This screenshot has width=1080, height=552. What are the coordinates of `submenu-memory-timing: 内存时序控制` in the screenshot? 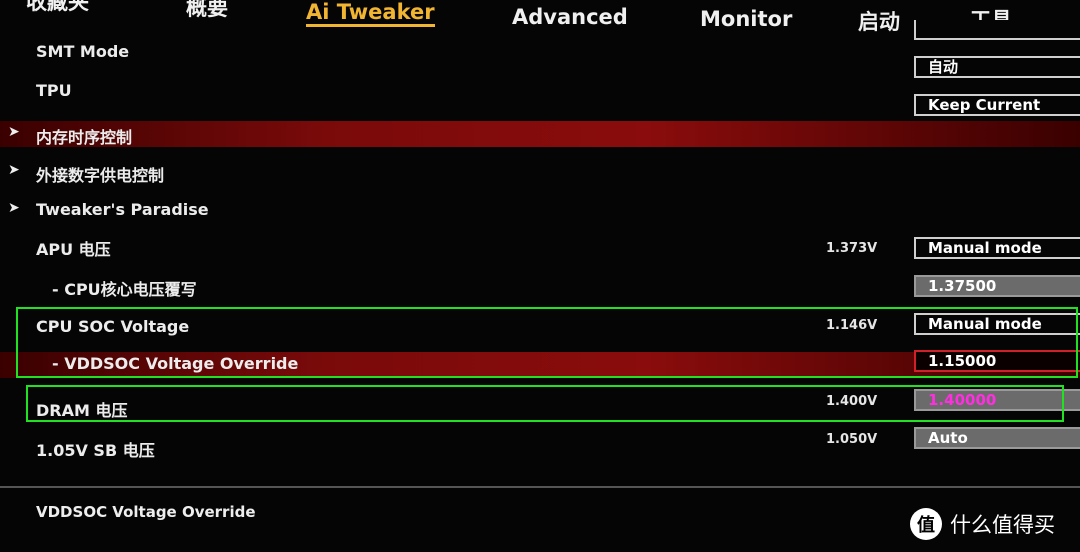 It's located at (84, 136).